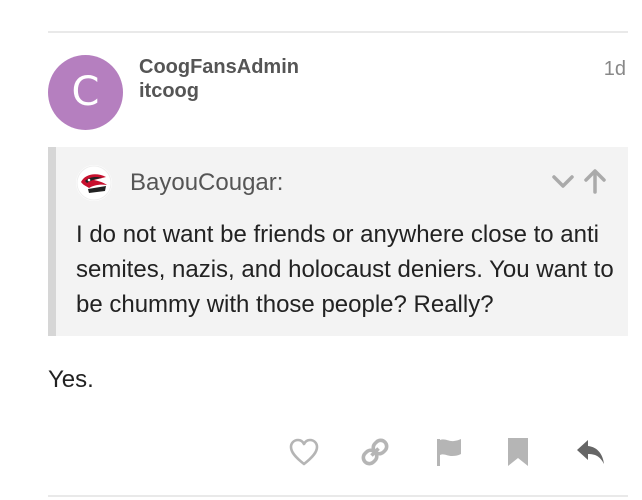 The width and height of the screenshot is (642, 500). I want to click on link-icon, so click(375, 452).